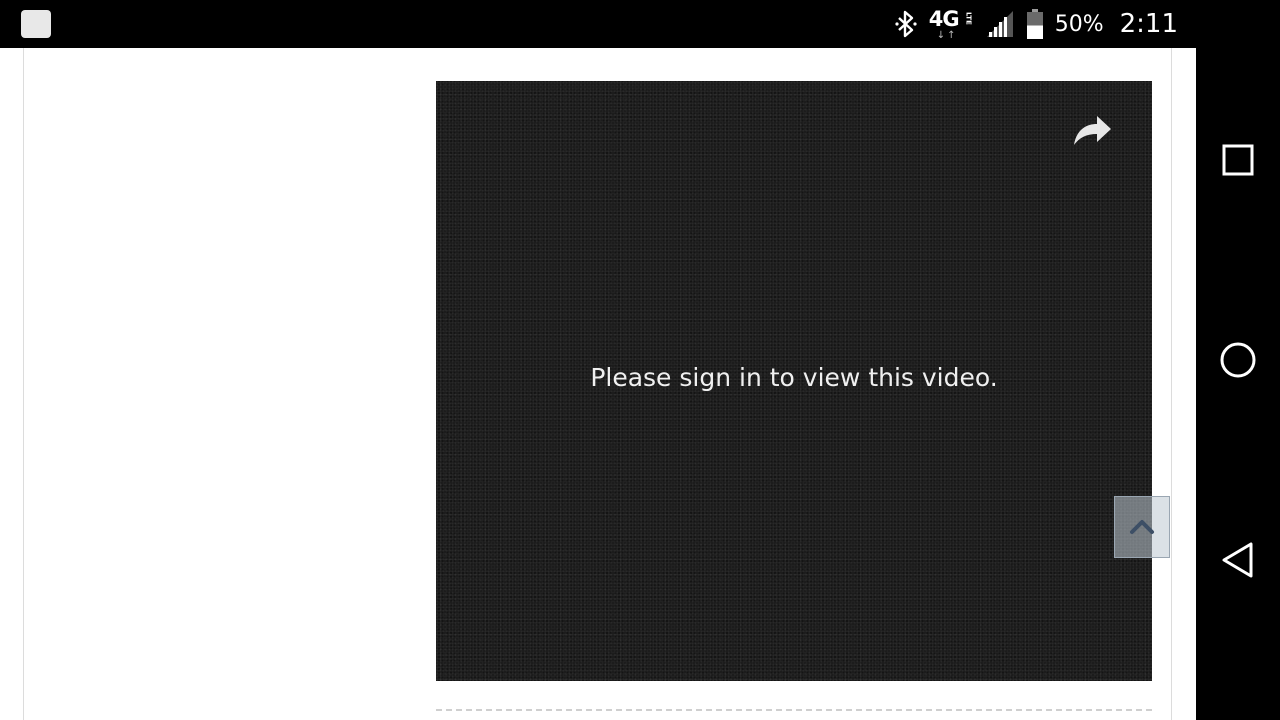 The width and height of the screenshot is (1280, 720). What do you see at coordinates (1000, 24) in the screenshot?
I see `signal-icon` at bounding box center [1000, 24].